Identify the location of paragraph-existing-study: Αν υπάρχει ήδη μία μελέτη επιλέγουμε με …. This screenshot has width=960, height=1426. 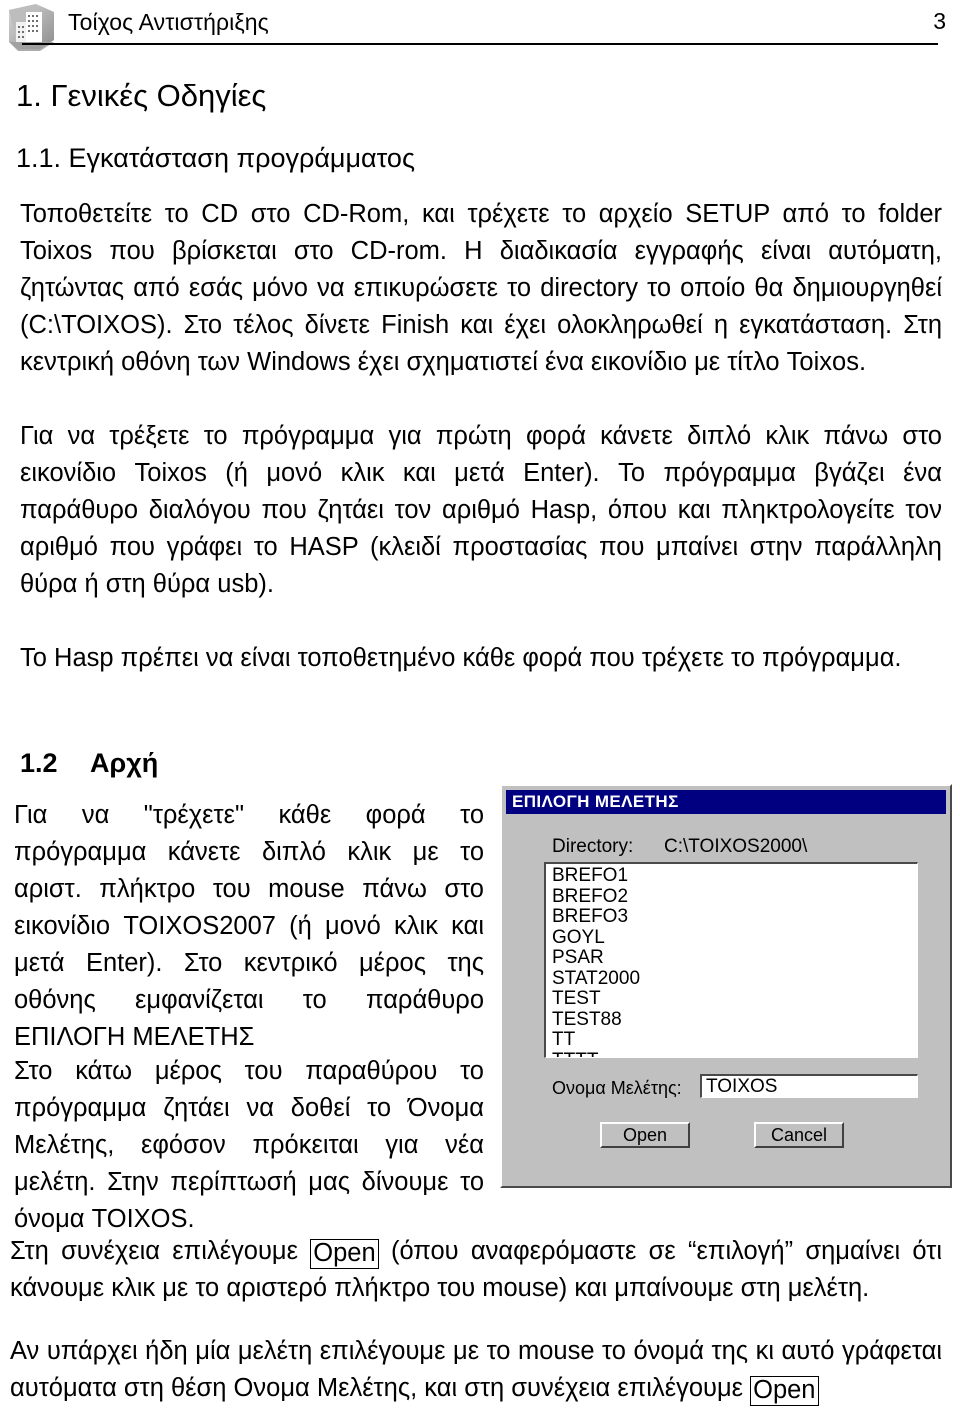
(476, 1370).